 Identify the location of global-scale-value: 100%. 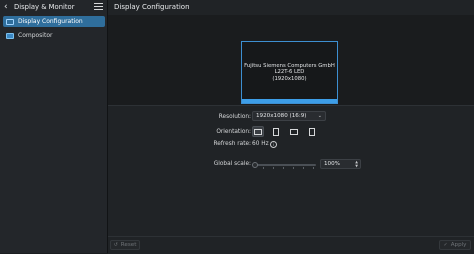
(332, 164).